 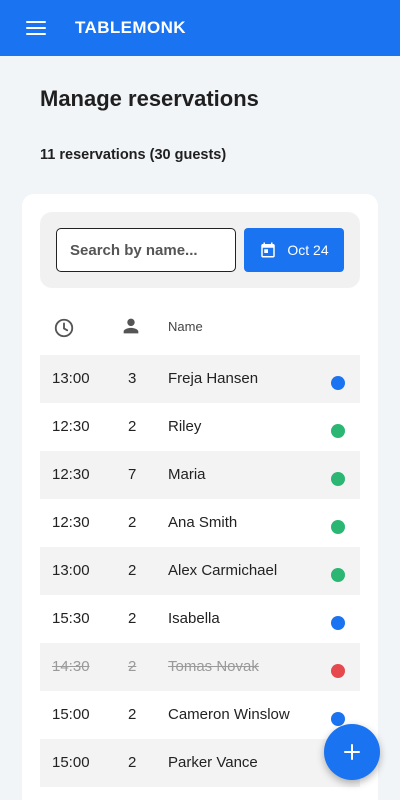 I want to click on filter-bar: Oct 24, so click(x=200, y=250).